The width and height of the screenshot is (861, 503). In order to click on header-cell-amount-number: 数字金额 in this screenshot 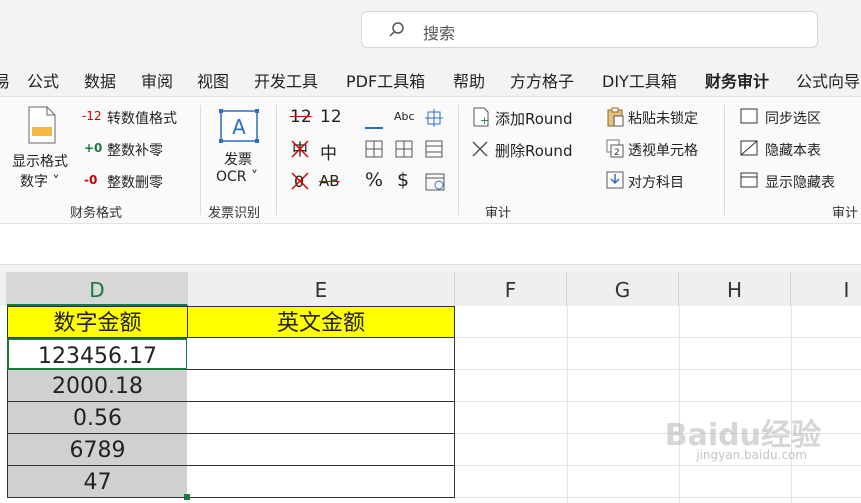, I will do `click(97, 322)`.